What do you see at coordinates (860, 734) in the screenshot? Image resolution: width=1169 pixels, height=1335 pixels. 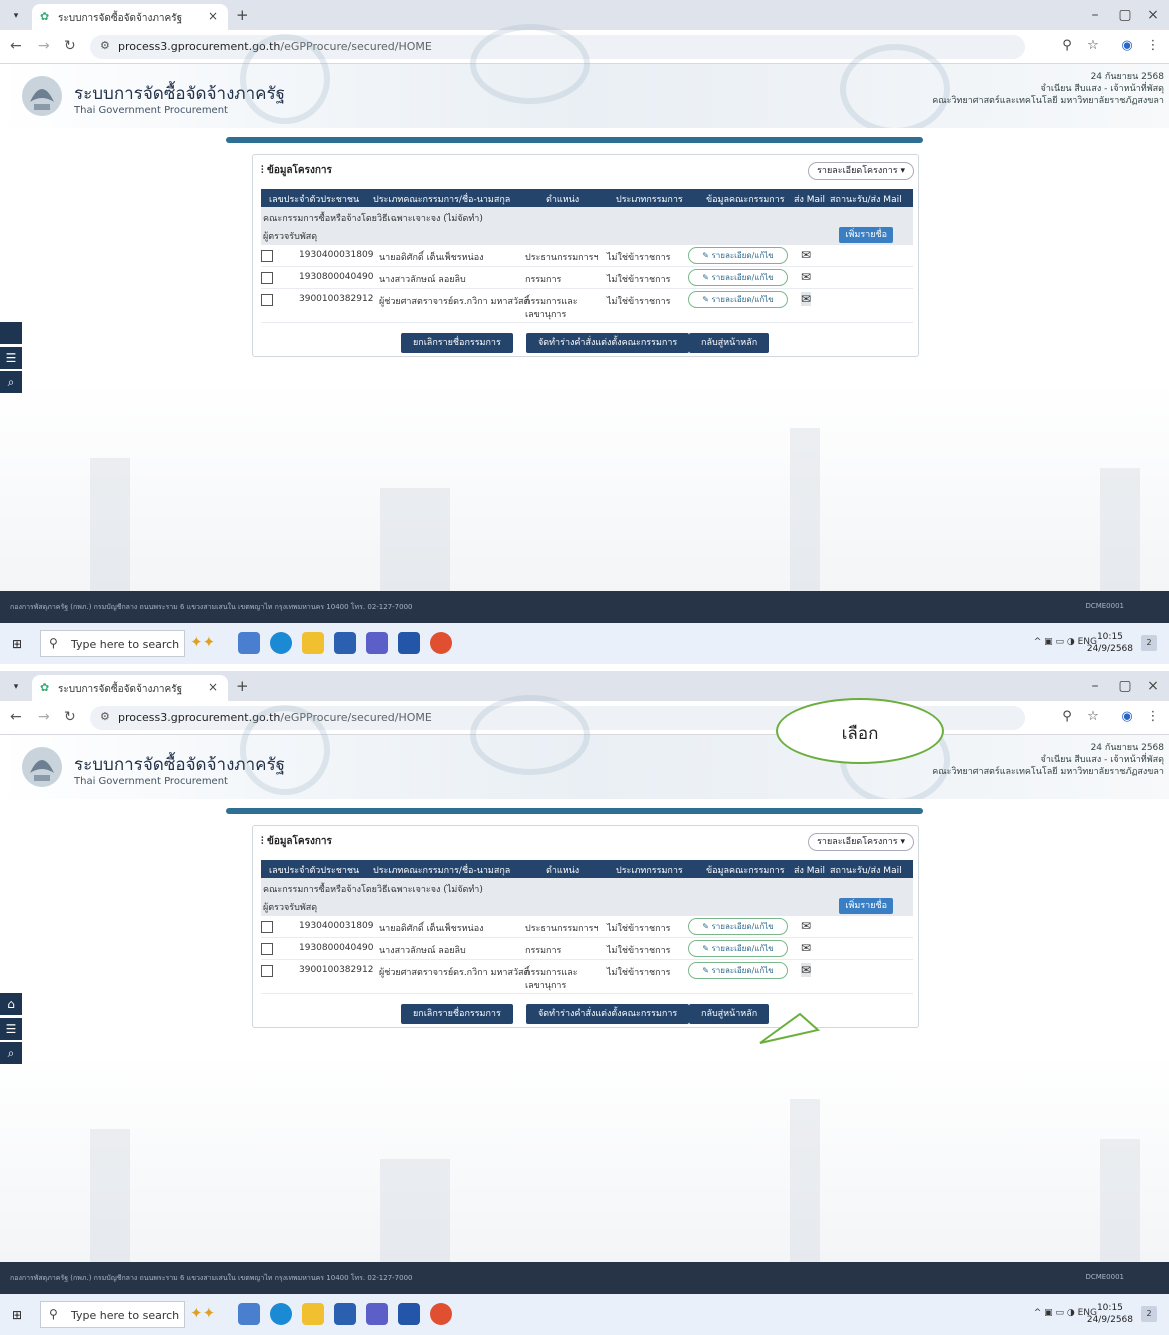 I see `callout-text: เลือก` at bounding box center [860, 734].